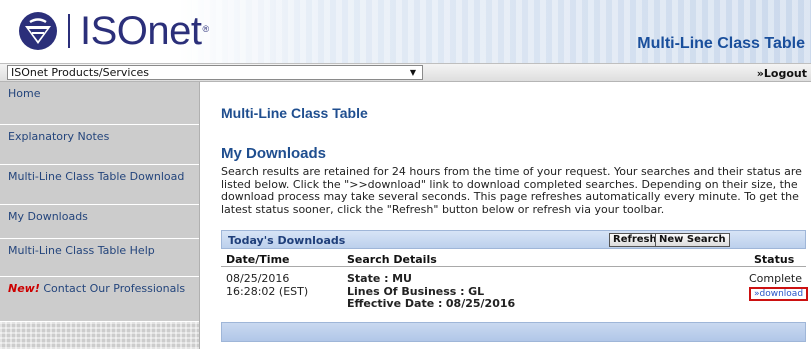  I want to click on logo-divider, so click(69, 31).